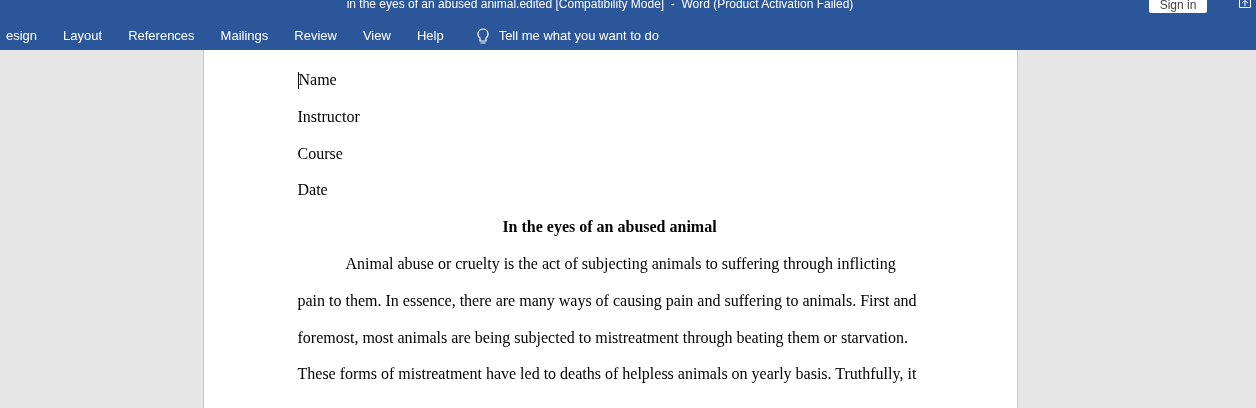 This screenshot has width=1256, height=408. Describe the element at coordinates (320, 153) in the screenshot. I see `header-line: Course` at that location.